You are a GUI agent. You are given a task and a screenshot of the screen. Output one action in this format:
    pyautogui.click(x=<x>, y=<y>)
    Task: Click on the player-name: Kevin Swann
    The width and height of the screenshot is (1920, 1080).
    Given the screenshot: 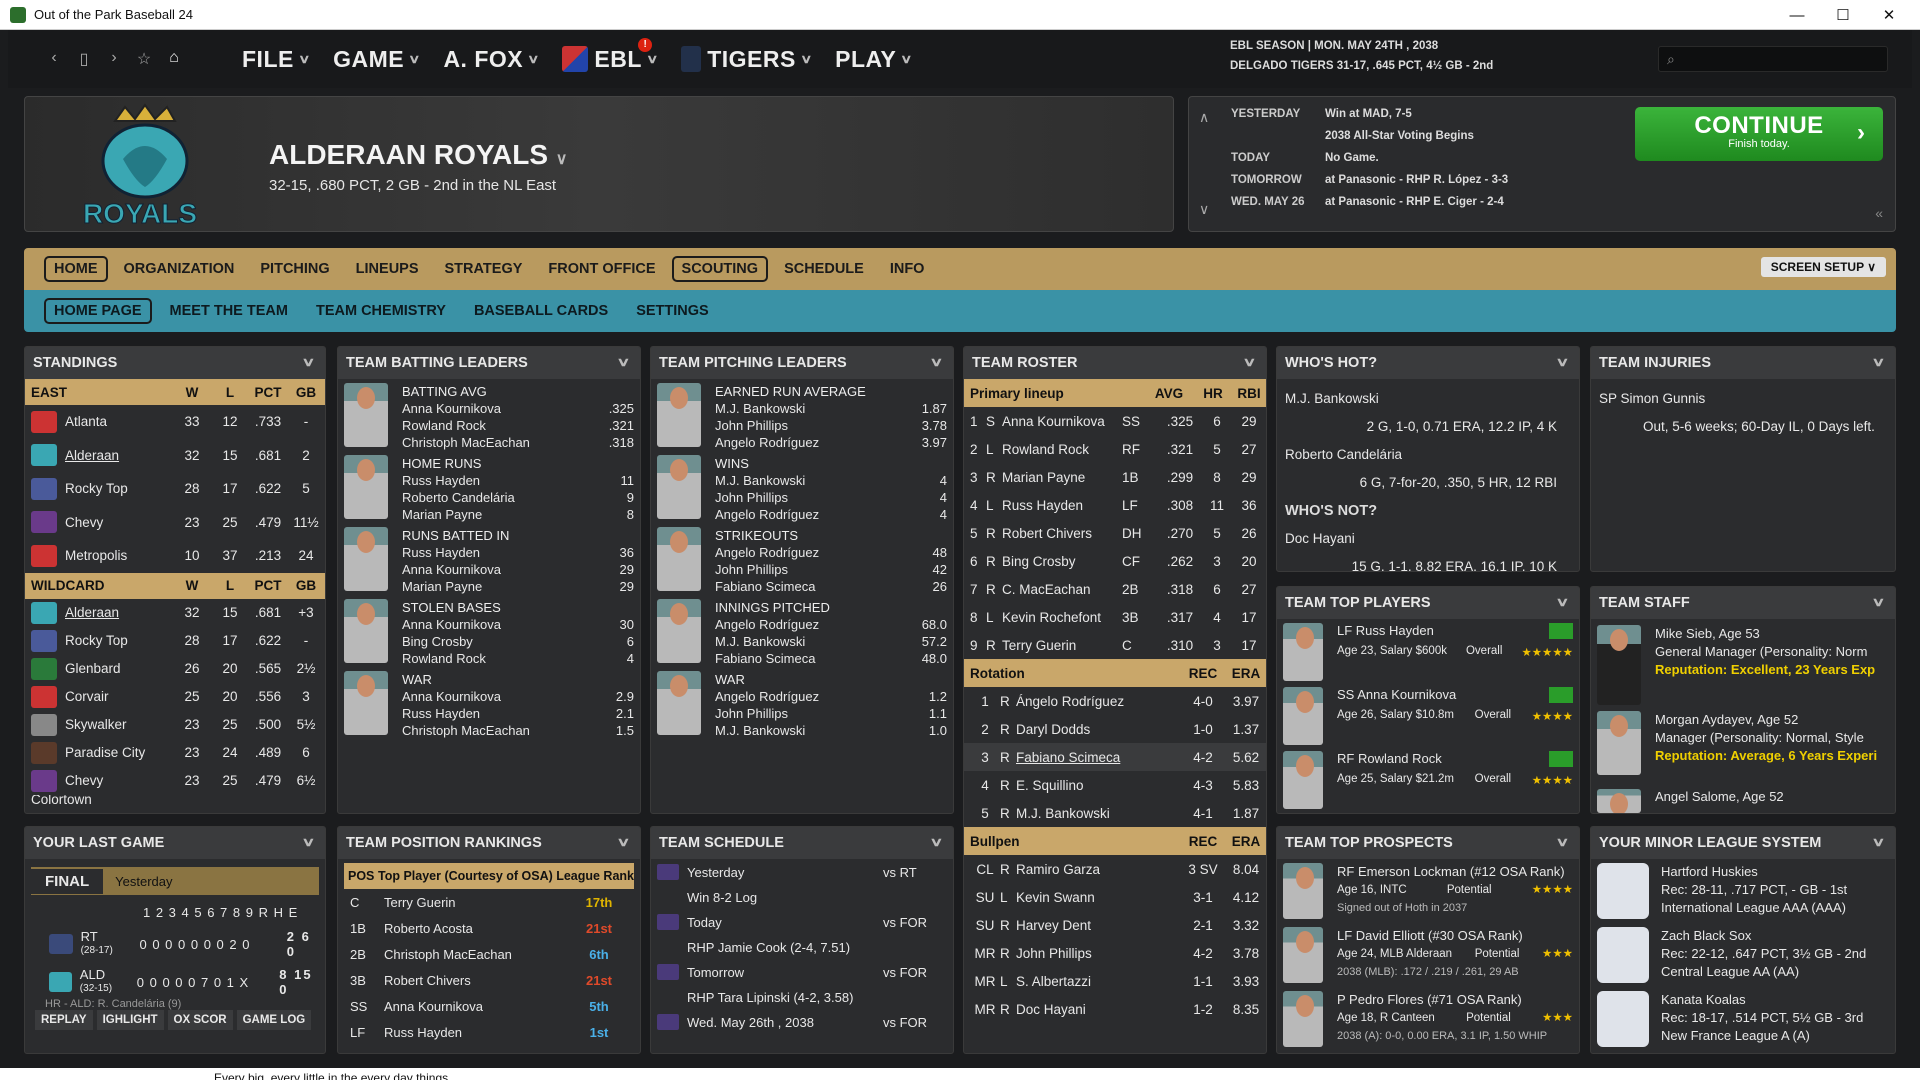 What is the action you would take?
    pyautogui.click(x=1098, y=897)
    